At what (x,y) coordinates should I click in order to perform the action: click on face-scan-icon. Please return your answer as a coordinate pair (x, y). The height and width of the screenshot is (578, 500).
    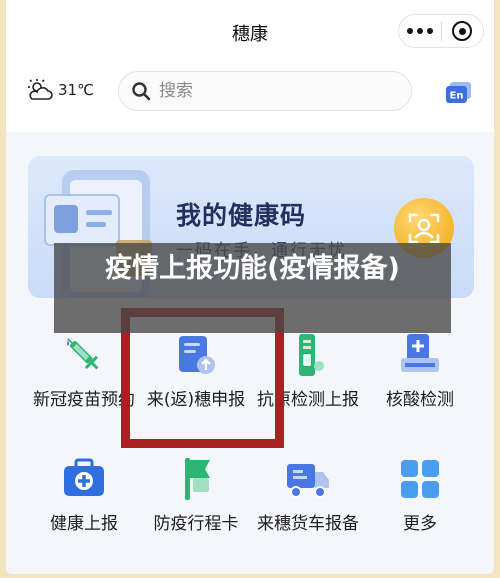
    Looking at the image, I should click on (424, 228).